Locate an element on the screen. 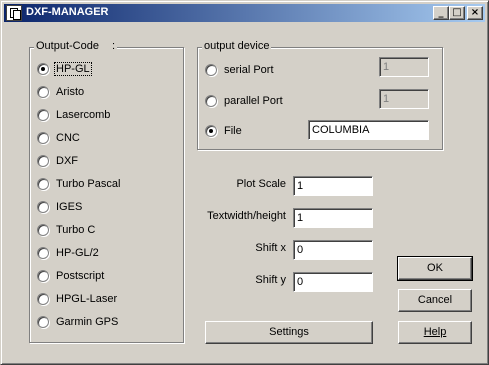 This screenshot has width=489, height=365. radio-label: Garmin GPS is located at coordinates (87, 322).